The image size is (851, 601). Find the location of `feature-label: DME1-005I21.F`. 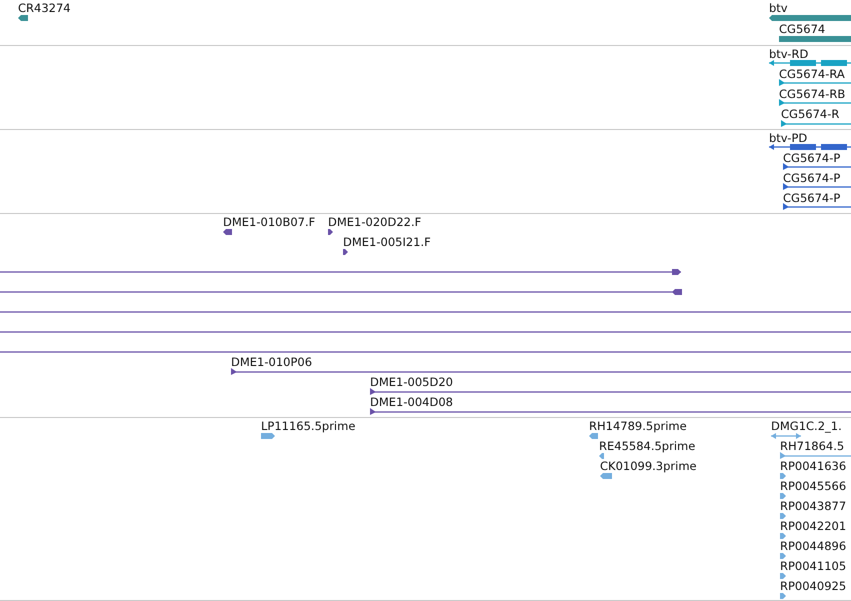

feature-label: DME1-005I21.F is located at coordinates (387, 242).